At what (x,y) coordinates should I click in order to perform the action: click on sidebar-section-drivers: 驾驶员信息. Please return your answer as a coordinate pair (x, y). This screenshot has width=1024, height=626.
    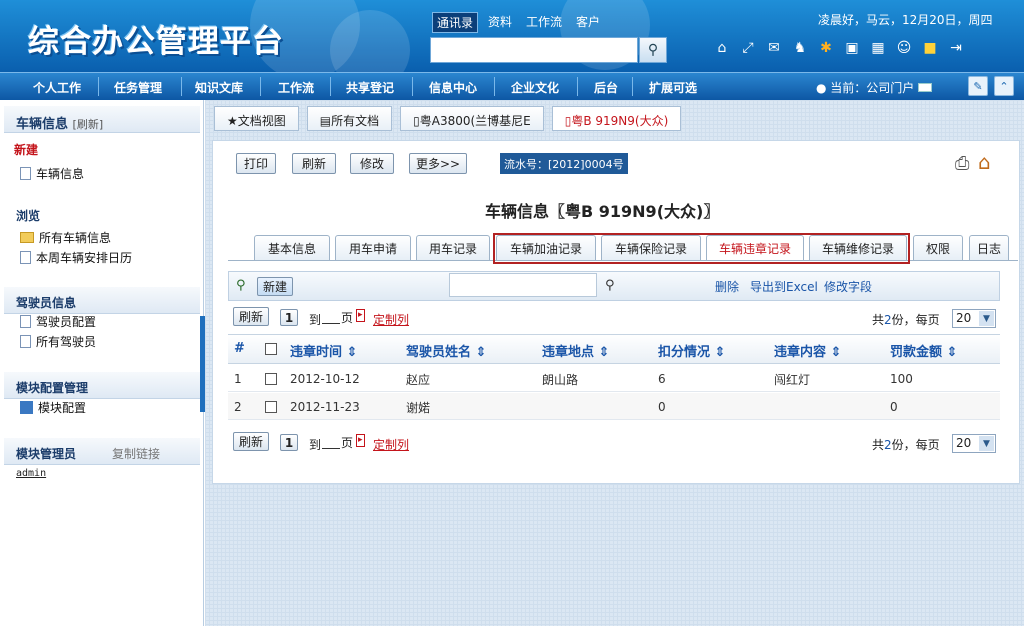
    Looking at the image, I should click on (102, 300).